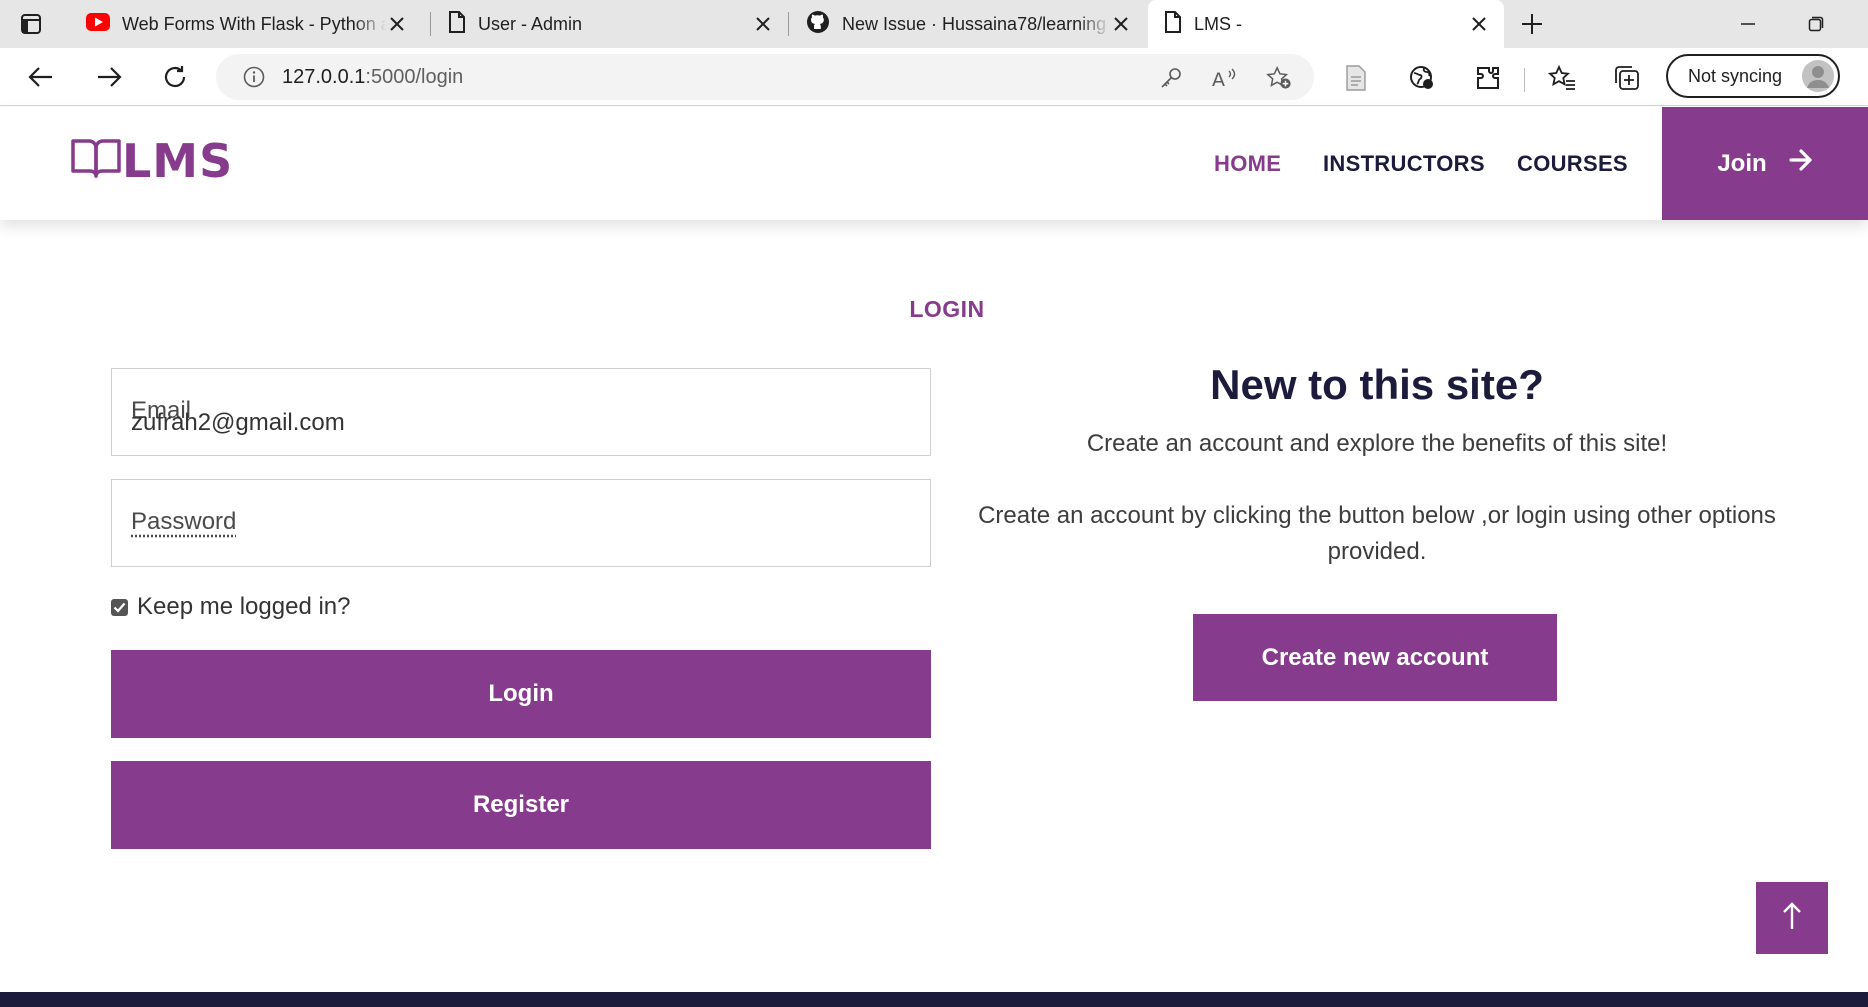  Describe the element at coordinates (1218, 79) in the screenshot. I see `svg-text: A` at that location.